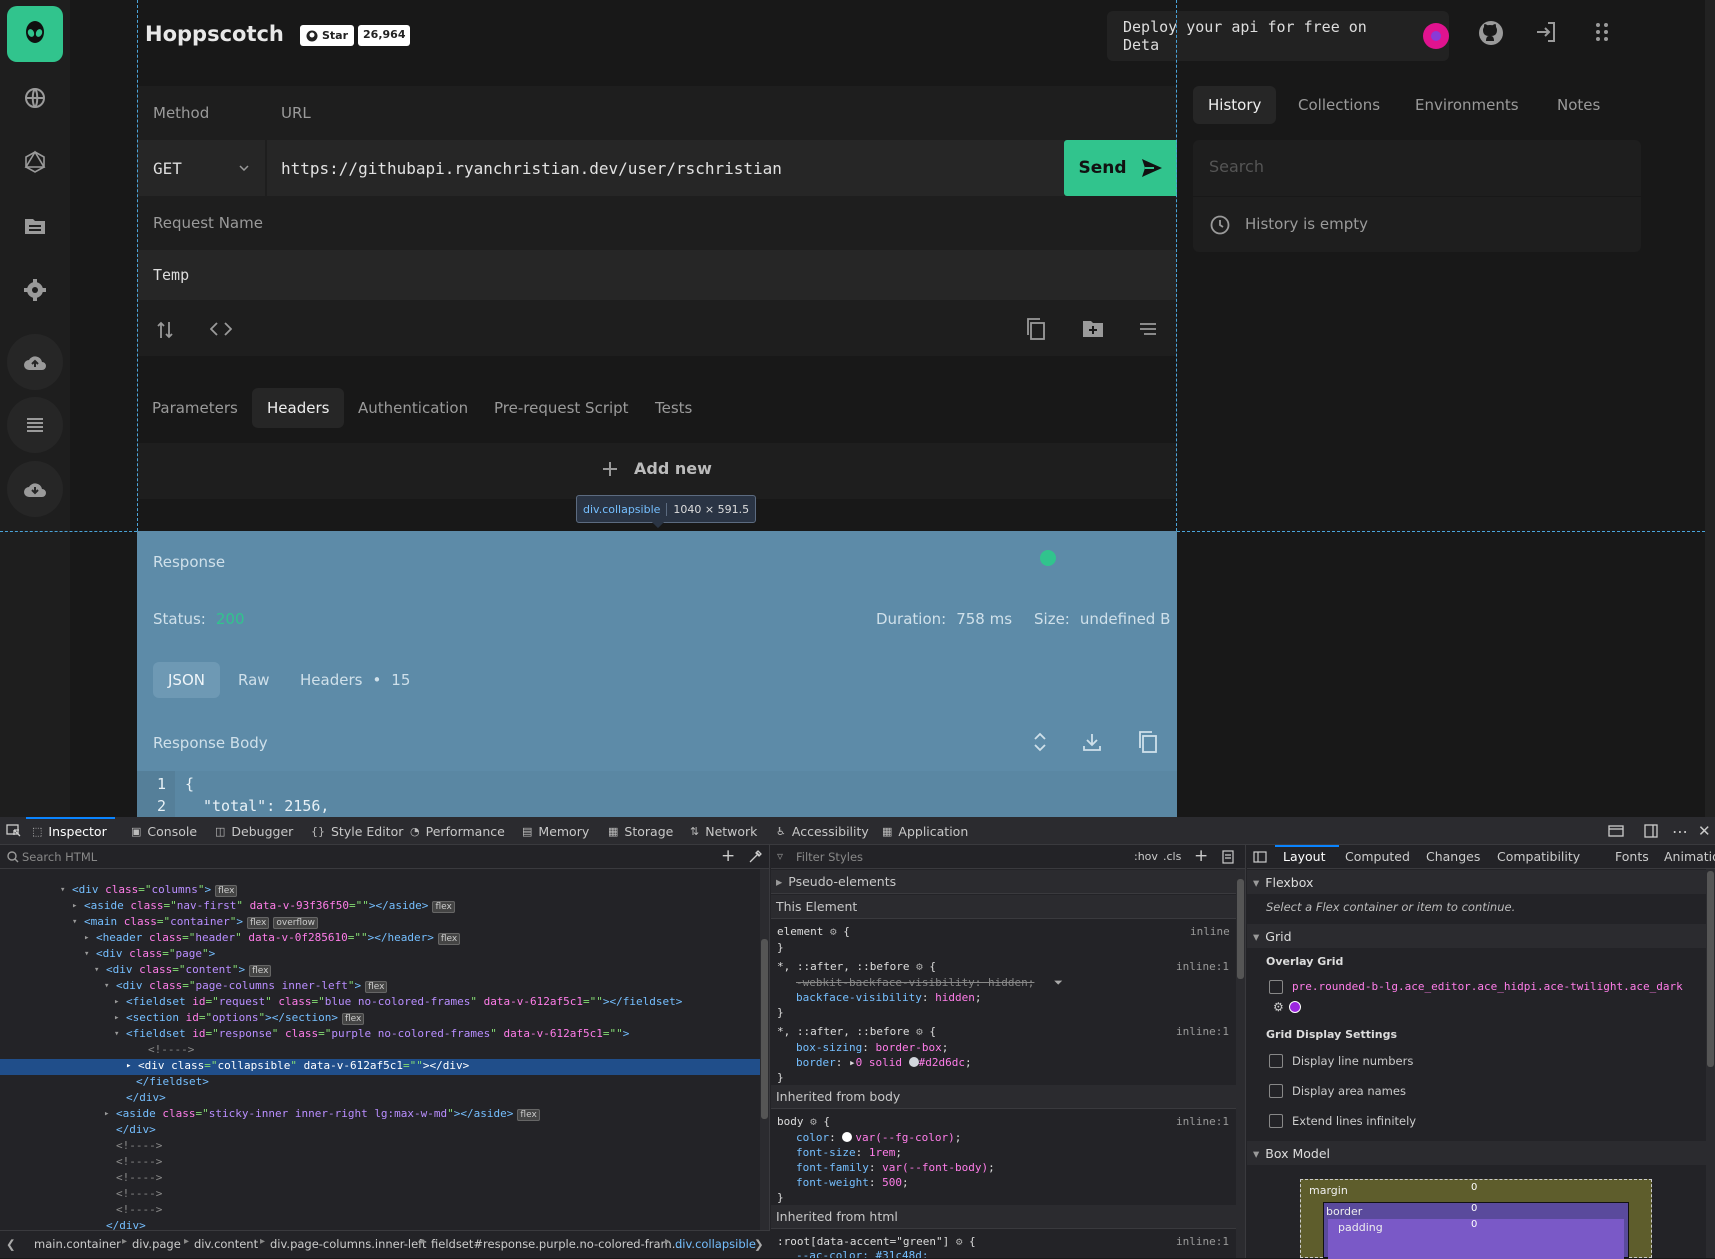 The width and height of the screenshot is (1715, 1259). I want to click on hov-toggle: :hov, so click(1146, 856).